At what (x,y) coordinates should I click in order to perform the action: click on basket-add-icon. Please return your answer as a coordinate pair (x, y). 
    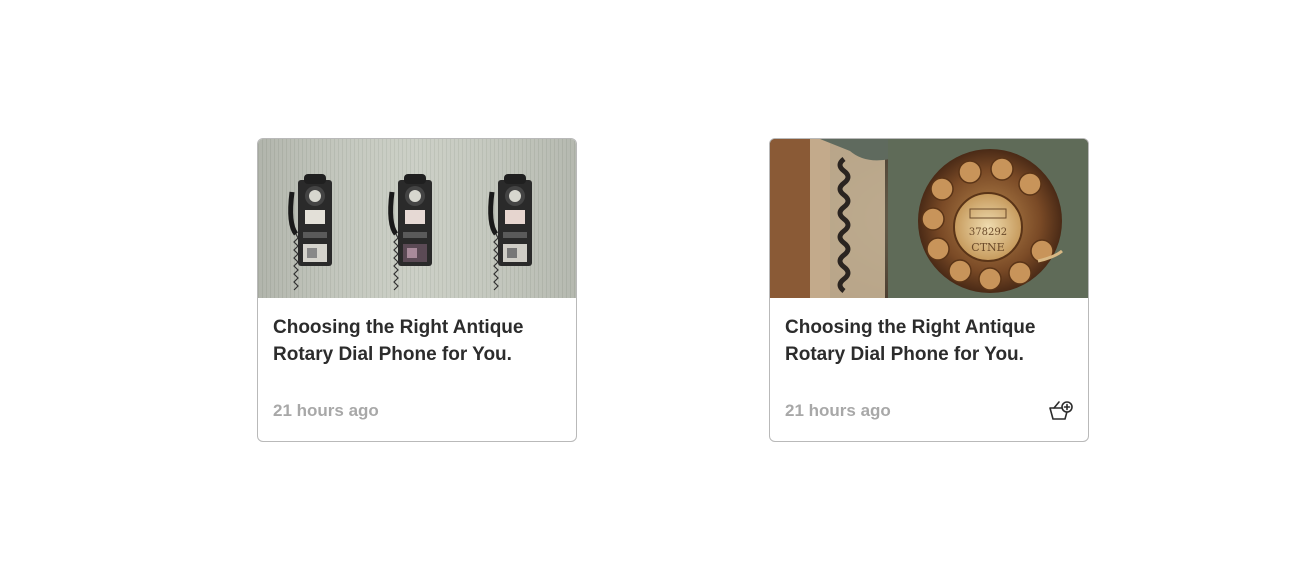
    Looking at the image, I should click on (1061, 412).